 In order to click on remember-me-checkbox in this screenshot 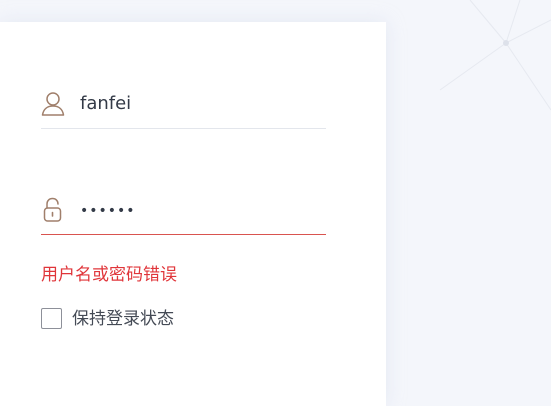, I will do `click(51, 318)`.